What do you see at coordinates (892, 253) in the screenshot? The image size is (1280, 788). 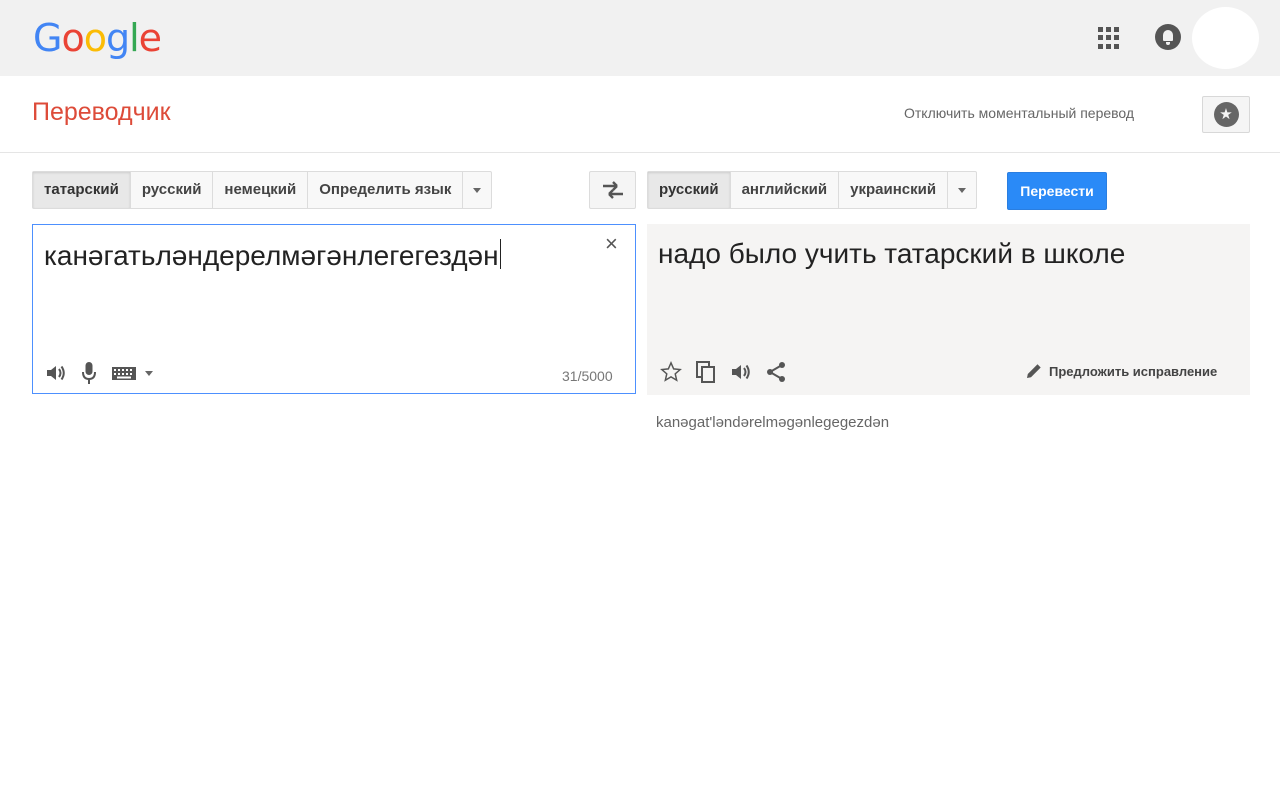 I see `translation-text: надо было учить татарский в школе` at bounding box center [892, 253].